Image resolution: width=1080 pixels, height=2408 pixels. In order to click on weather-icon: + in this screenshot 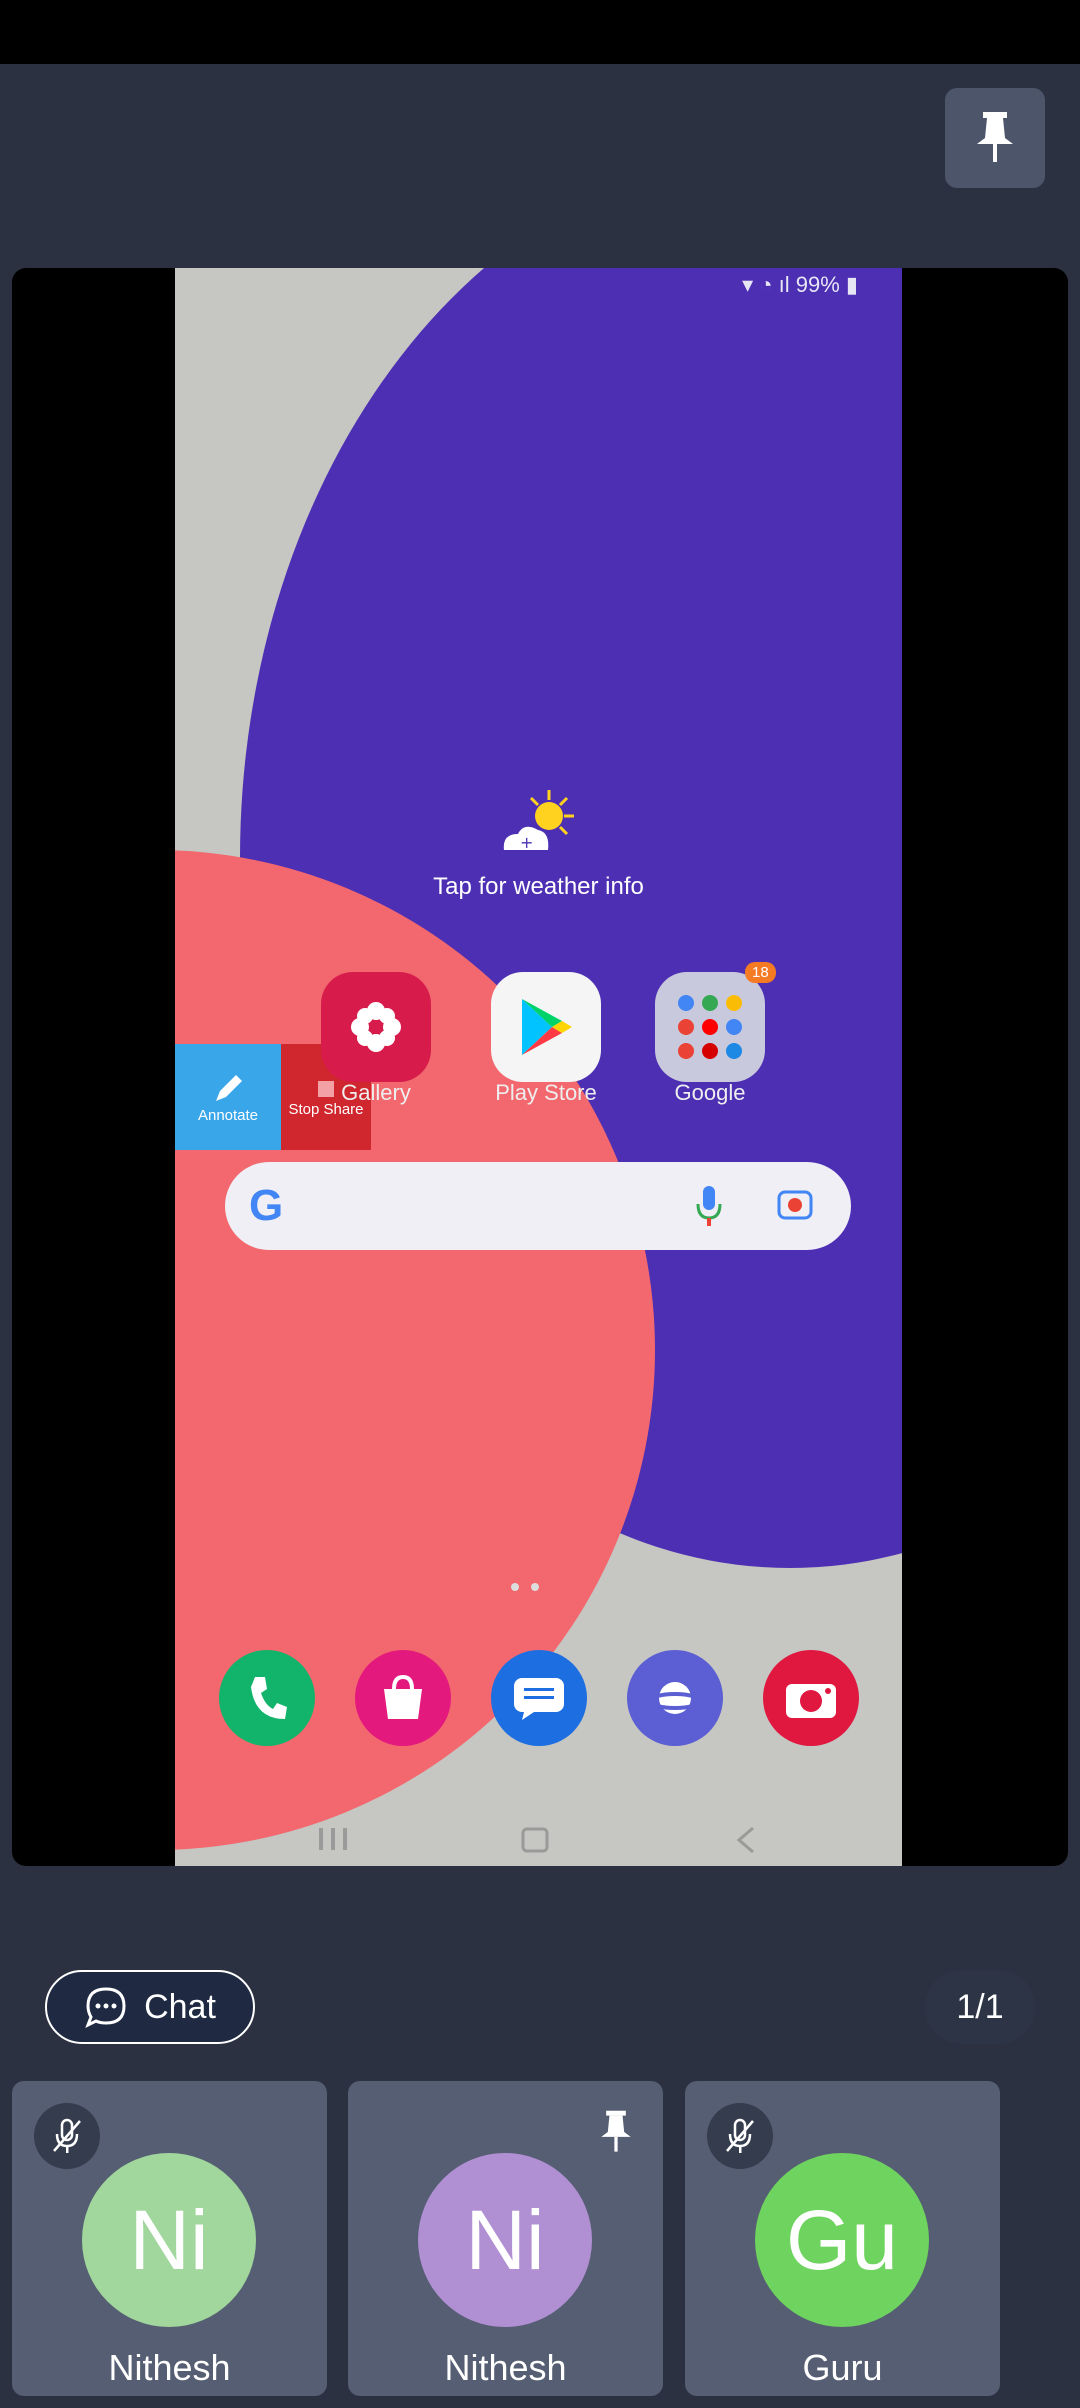, I will do `click(538, 821)`.